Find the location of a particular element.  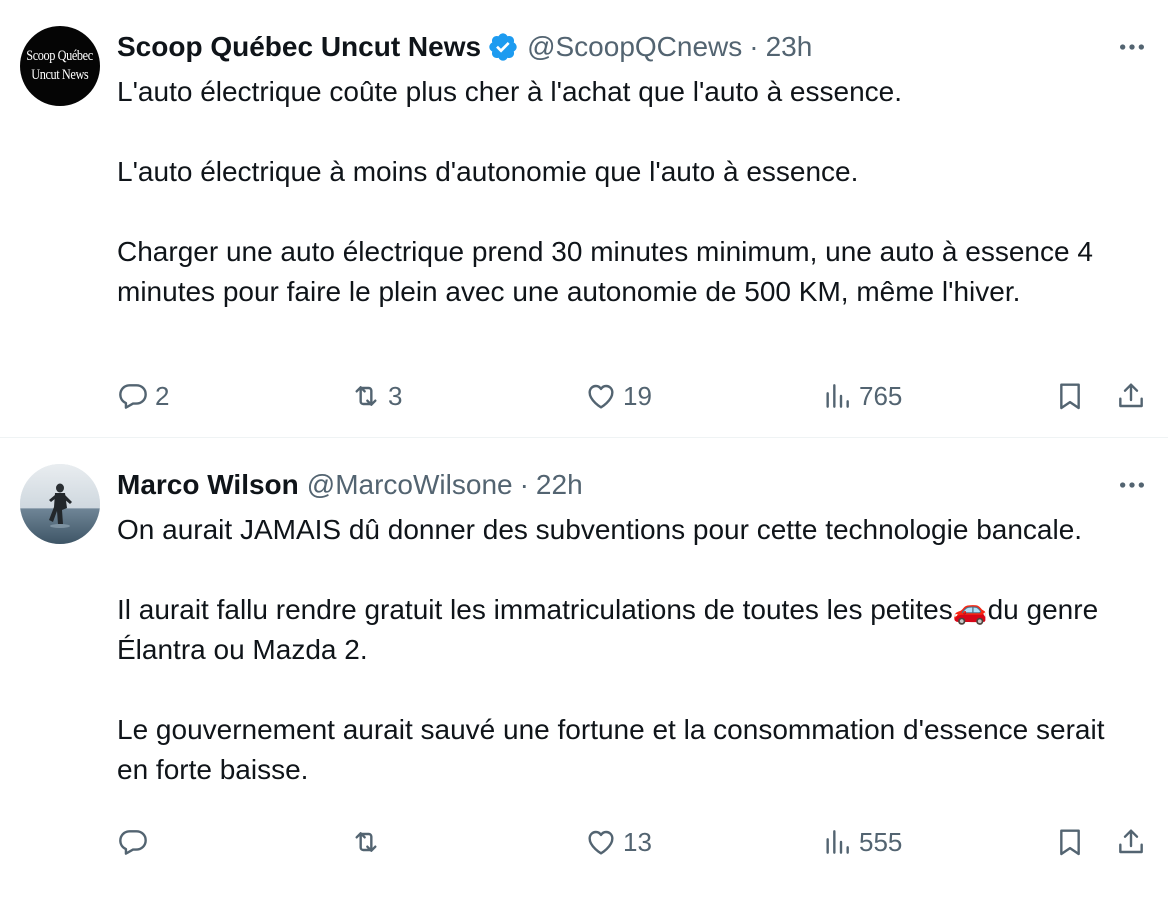

views-count: 555 is located at coordinates (881, 841).